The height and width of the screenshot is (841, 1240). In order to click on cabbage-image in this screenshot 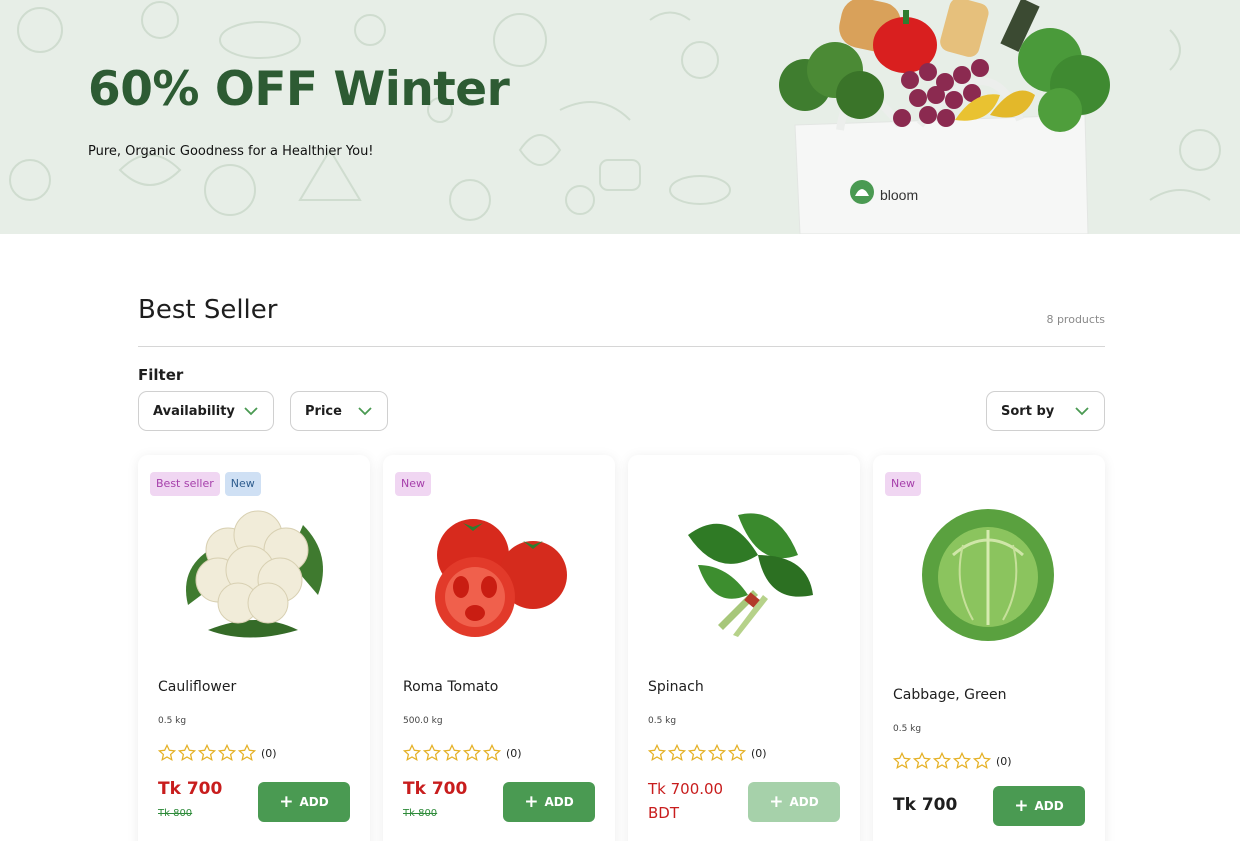, I will do `click(988, 570)`.